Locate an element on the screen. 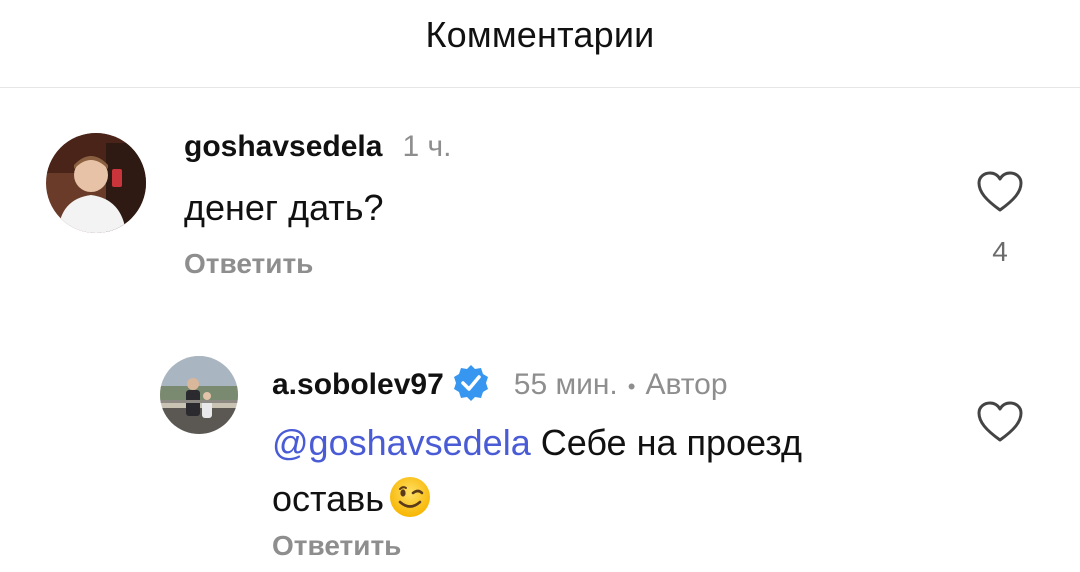 The width and height of the screenshot is (1080, 572). comment-meta: goshavsedela 1 ч. is located at coordinates (317, 147).